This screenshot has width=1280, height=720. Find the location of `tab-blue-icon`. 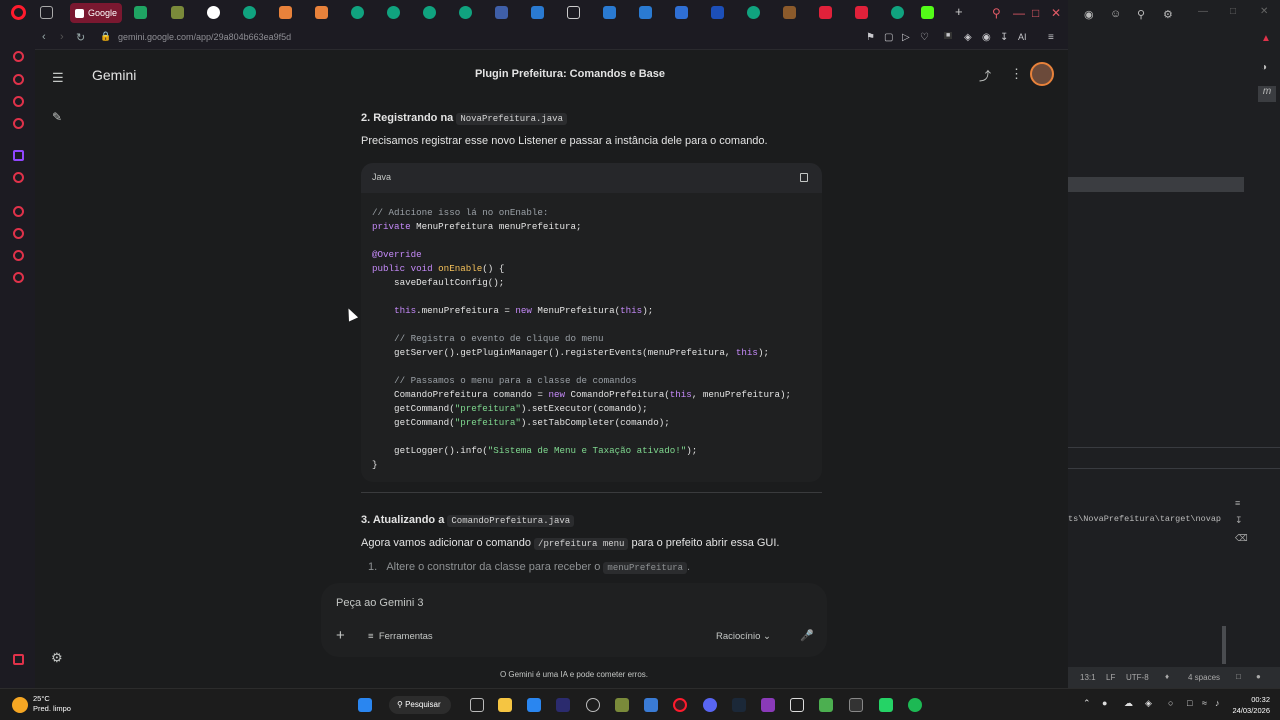

tab-blue-icon is located at coordinates (681, 12).